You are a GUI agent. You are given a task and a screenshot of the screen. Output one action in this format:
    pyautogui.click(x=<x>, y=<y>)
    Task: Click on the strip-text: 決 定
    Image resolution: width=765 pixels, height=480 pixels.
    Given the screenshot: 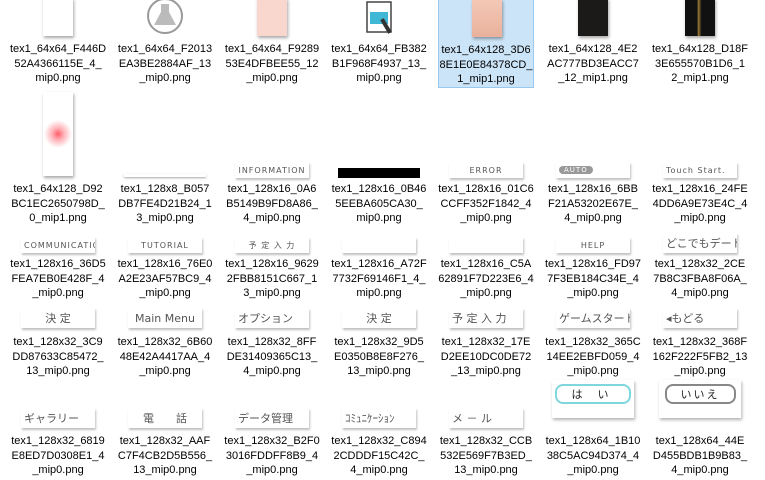 What is the action you would take?
    pyautogui.click(x=58, y=318)
    